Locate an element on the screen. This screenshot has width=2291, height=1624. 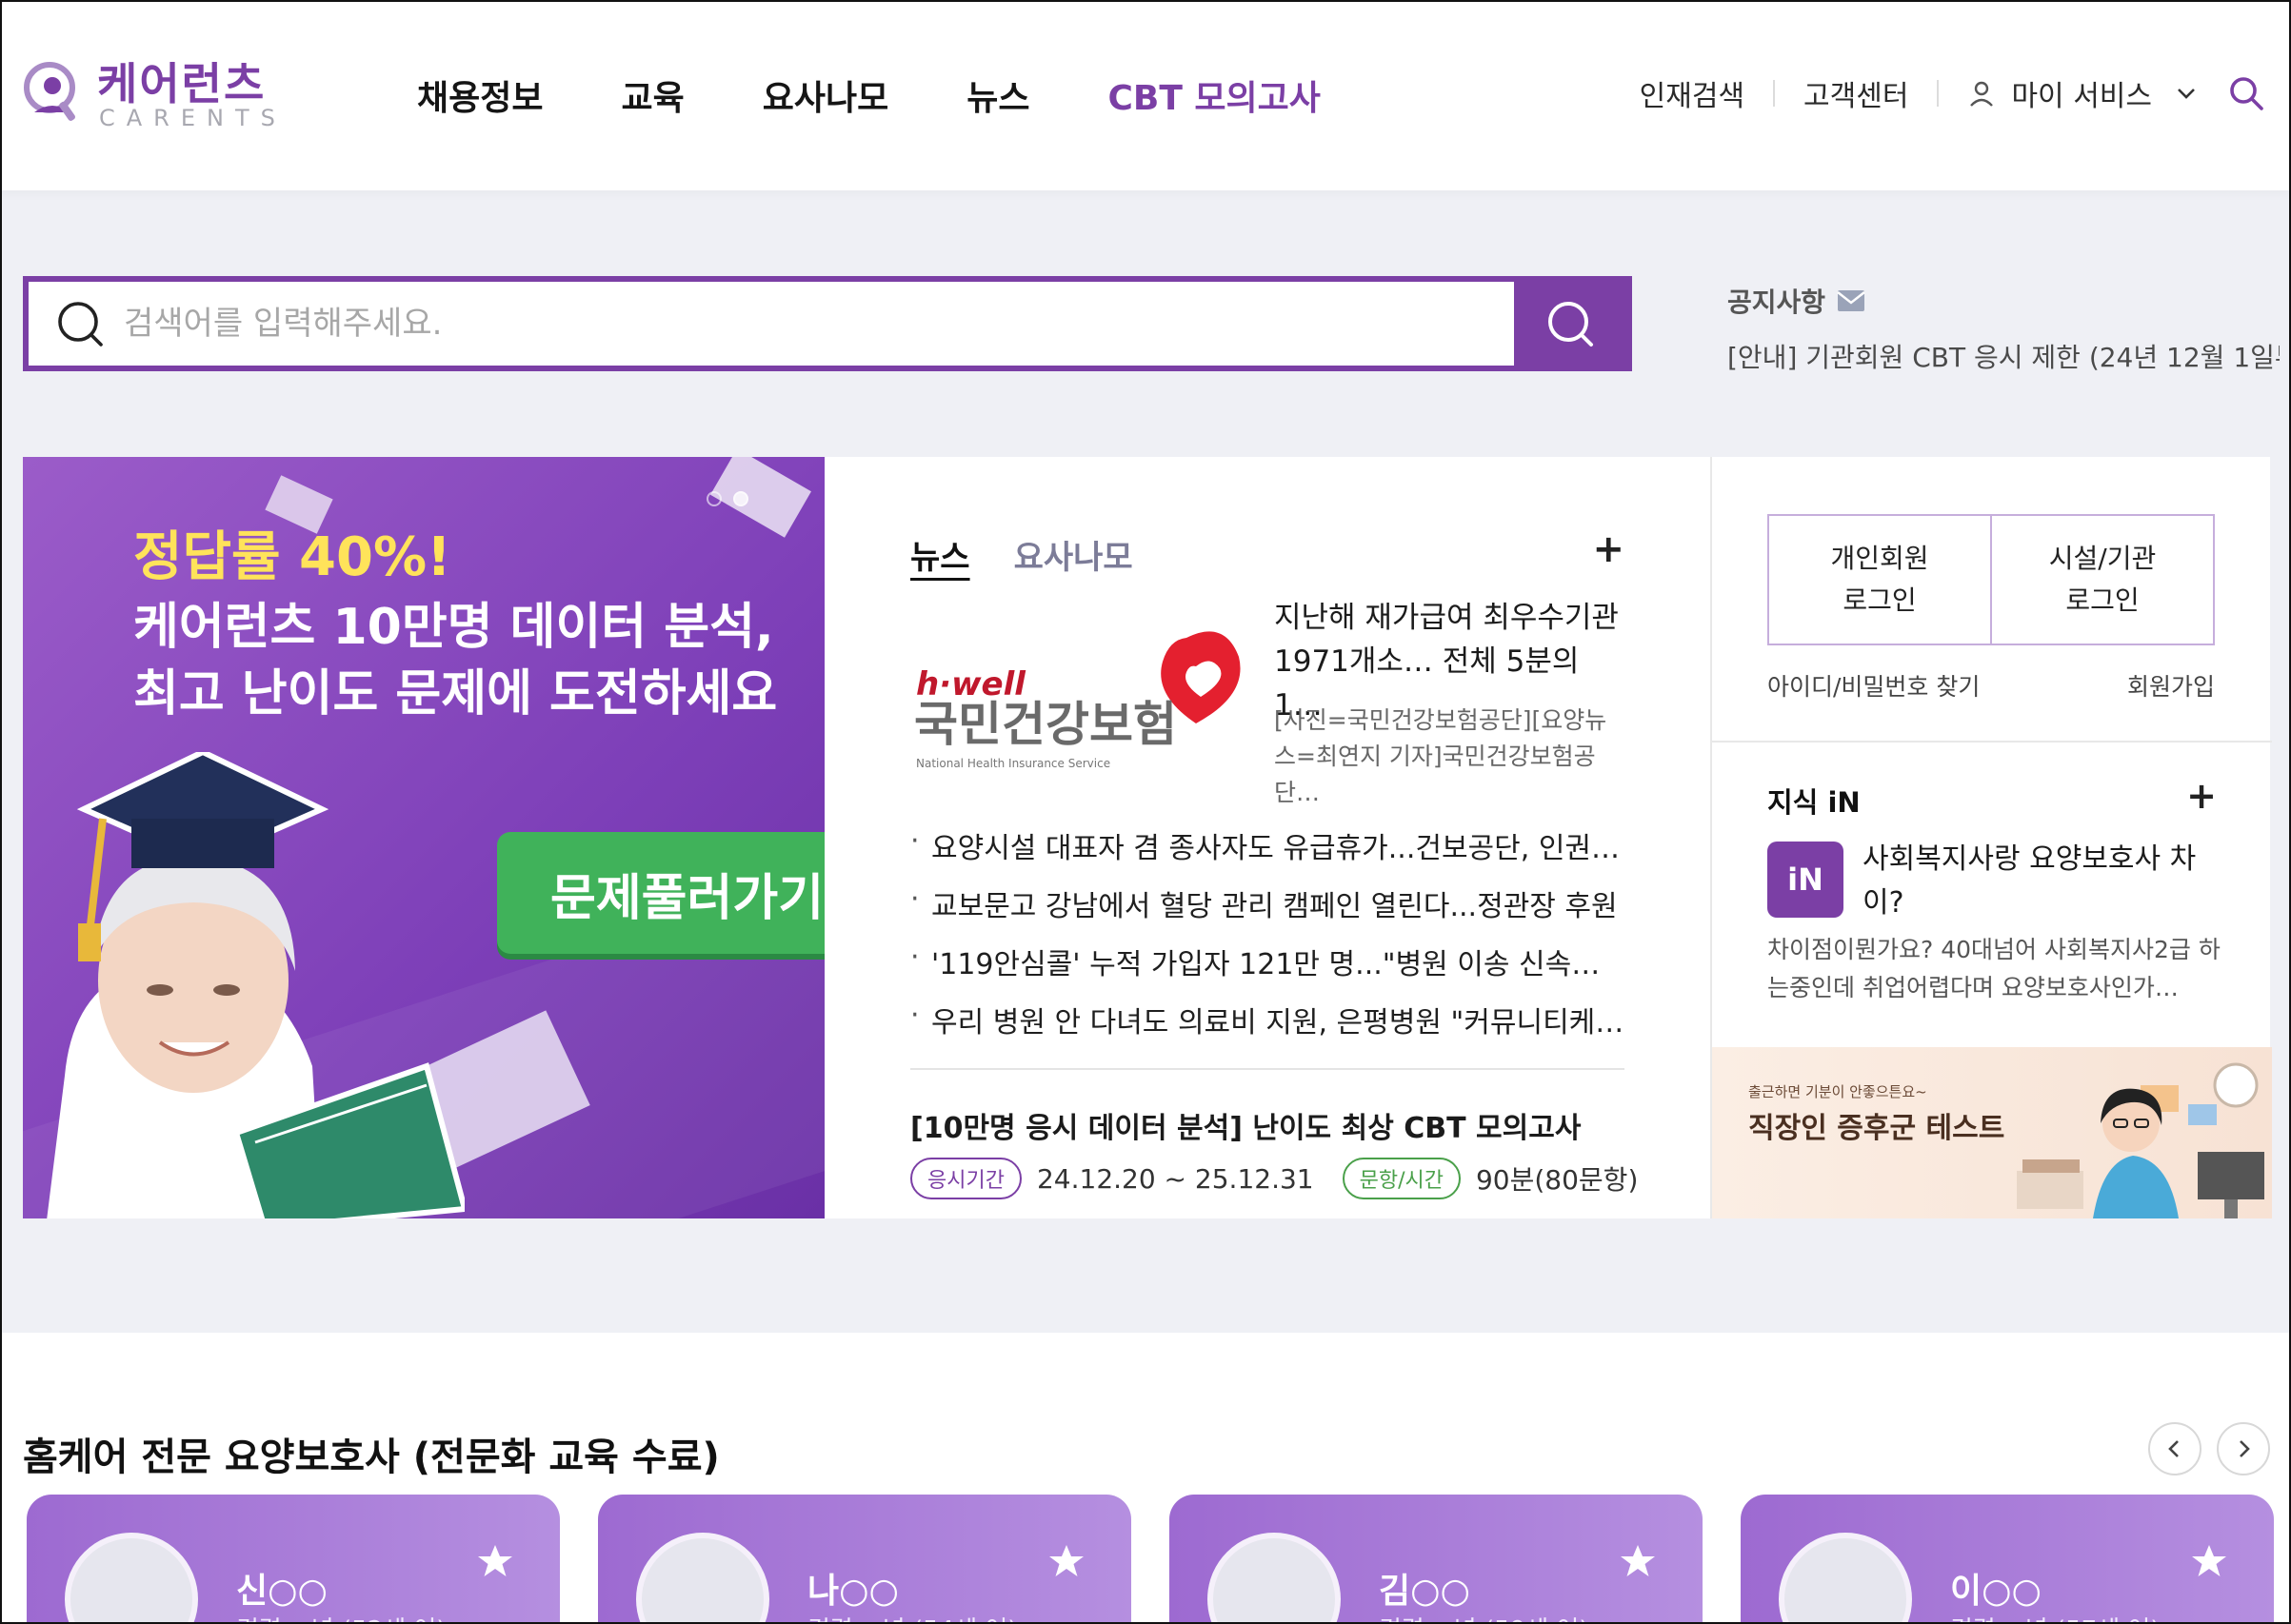
news-item: '119안심콜' 누적 가입자 121만 명..."병원 이송 신속하게" is located at coordinates (1267, 970).